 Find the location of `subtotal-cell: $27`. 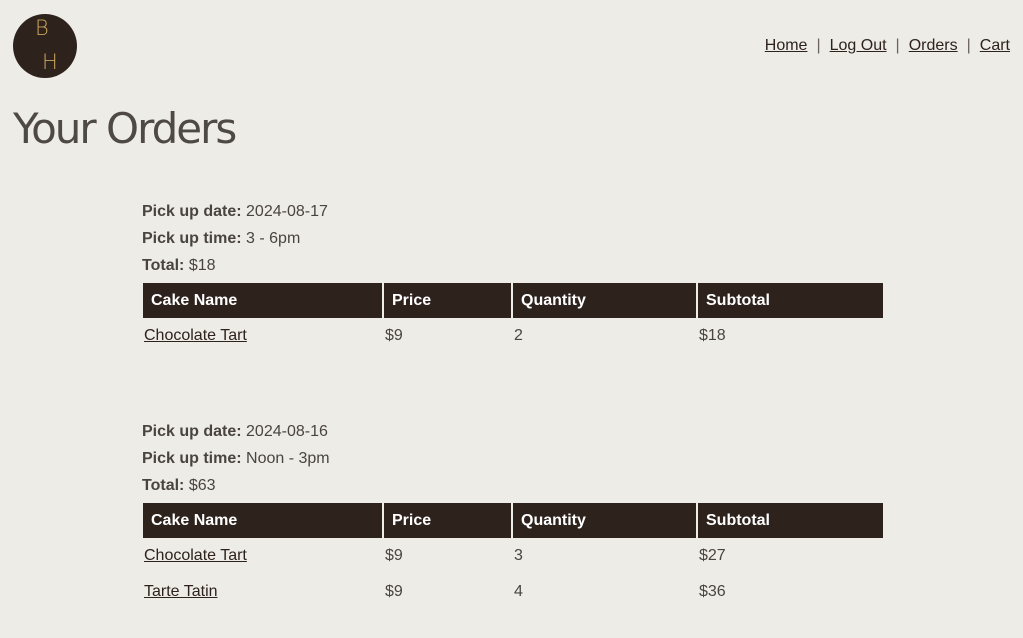

subtotal-cell: $27 is located at coordinates (712, 555).